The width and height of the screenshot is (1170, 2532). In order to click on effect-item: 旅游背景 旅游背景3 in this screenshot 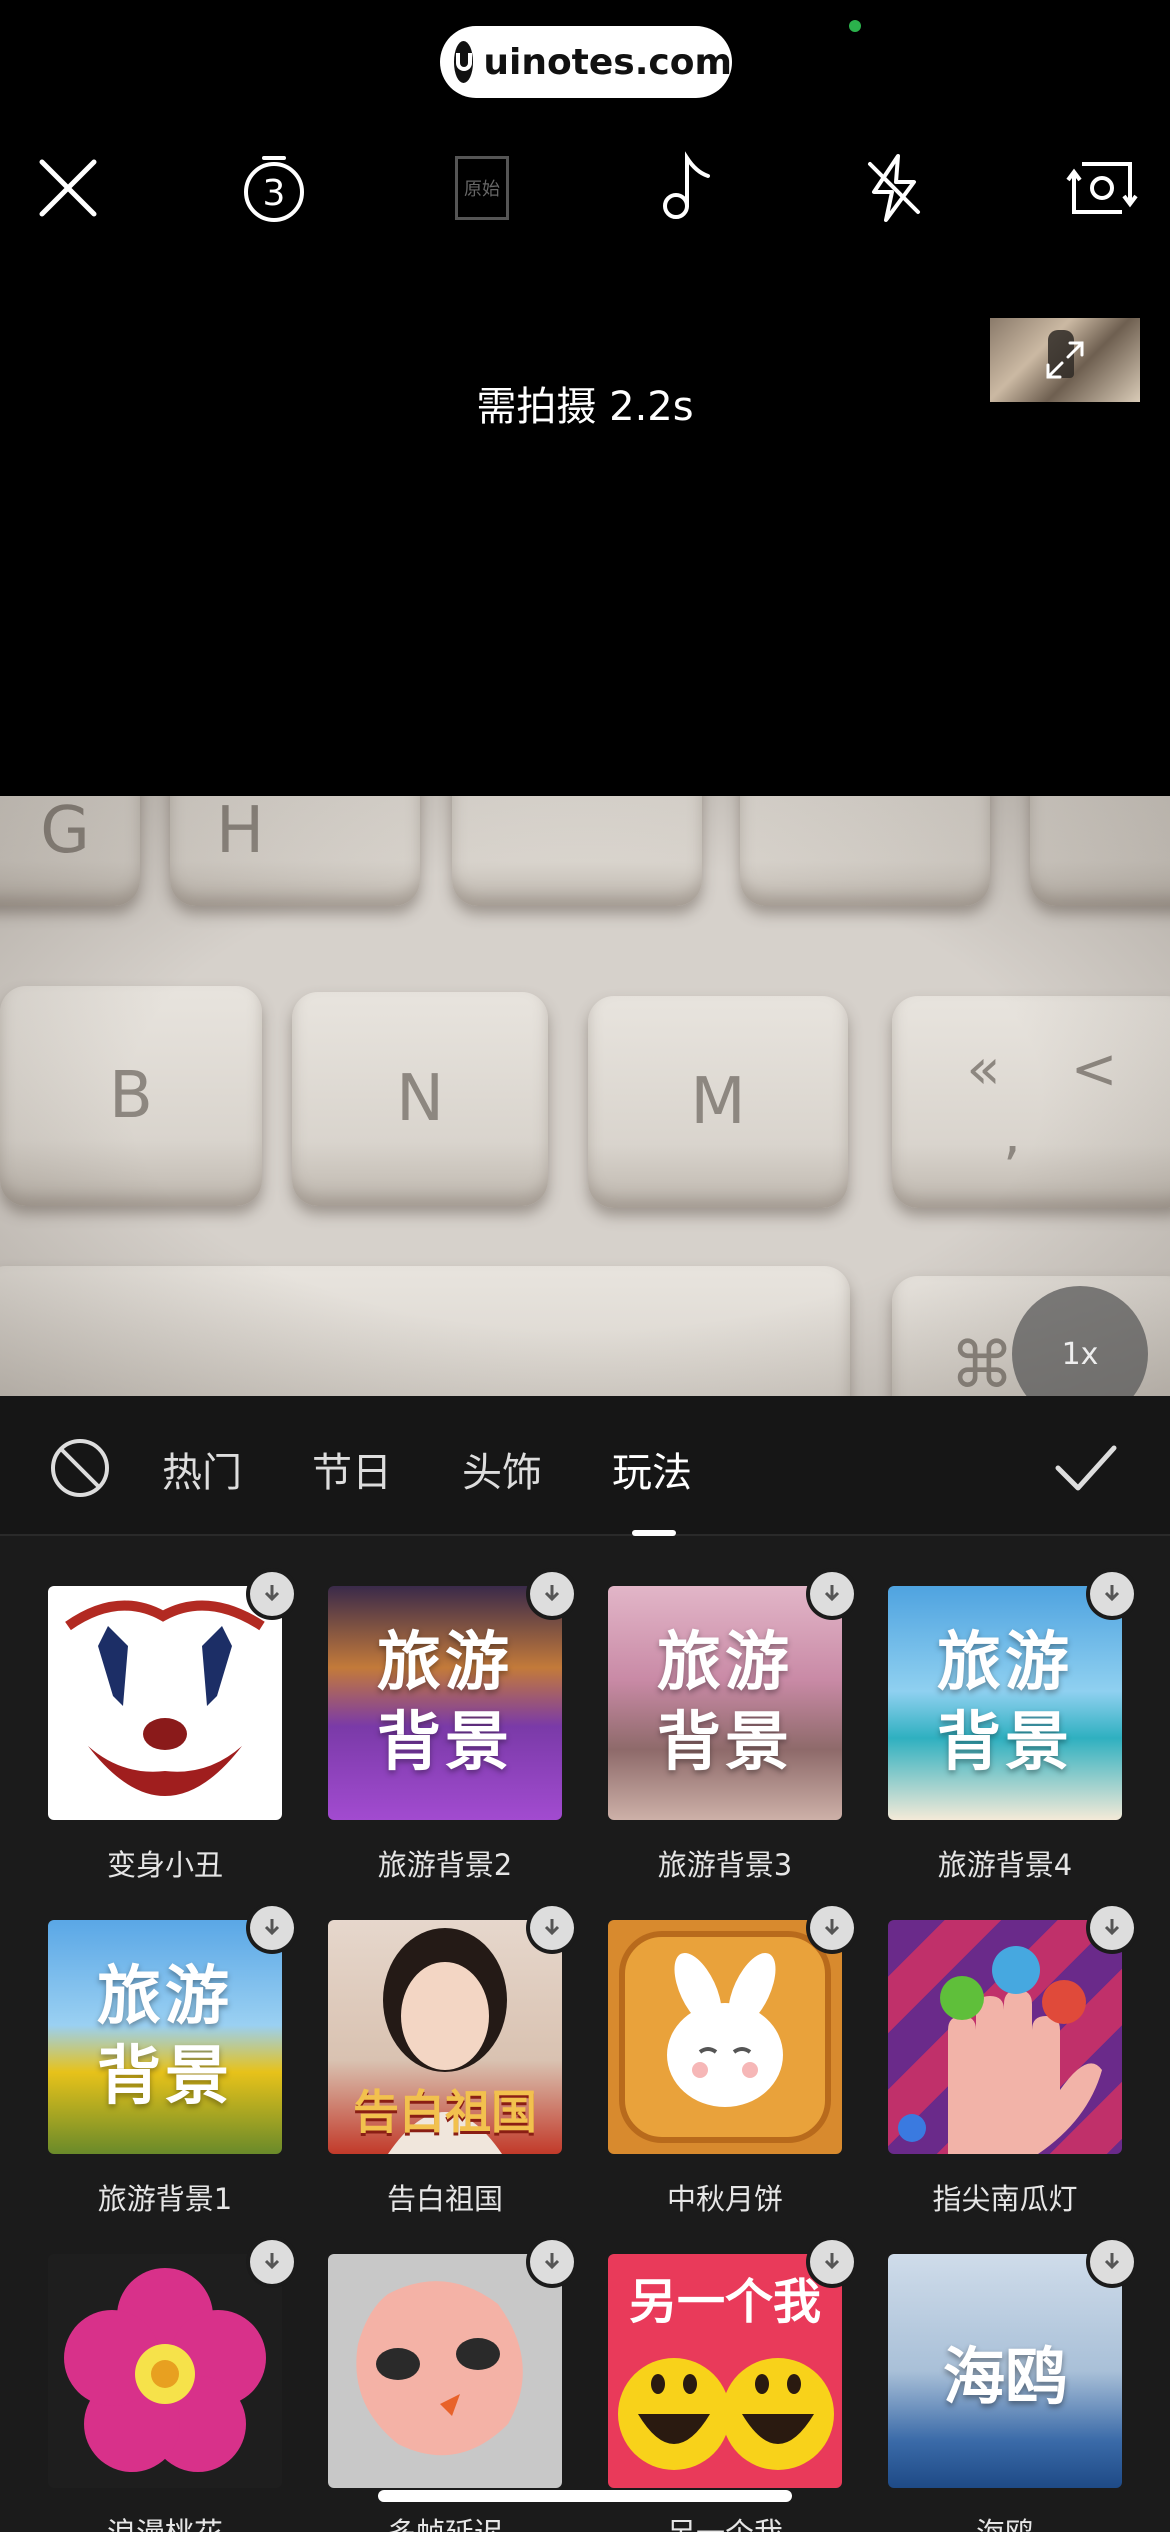, I will do `click(731, 1729)`.